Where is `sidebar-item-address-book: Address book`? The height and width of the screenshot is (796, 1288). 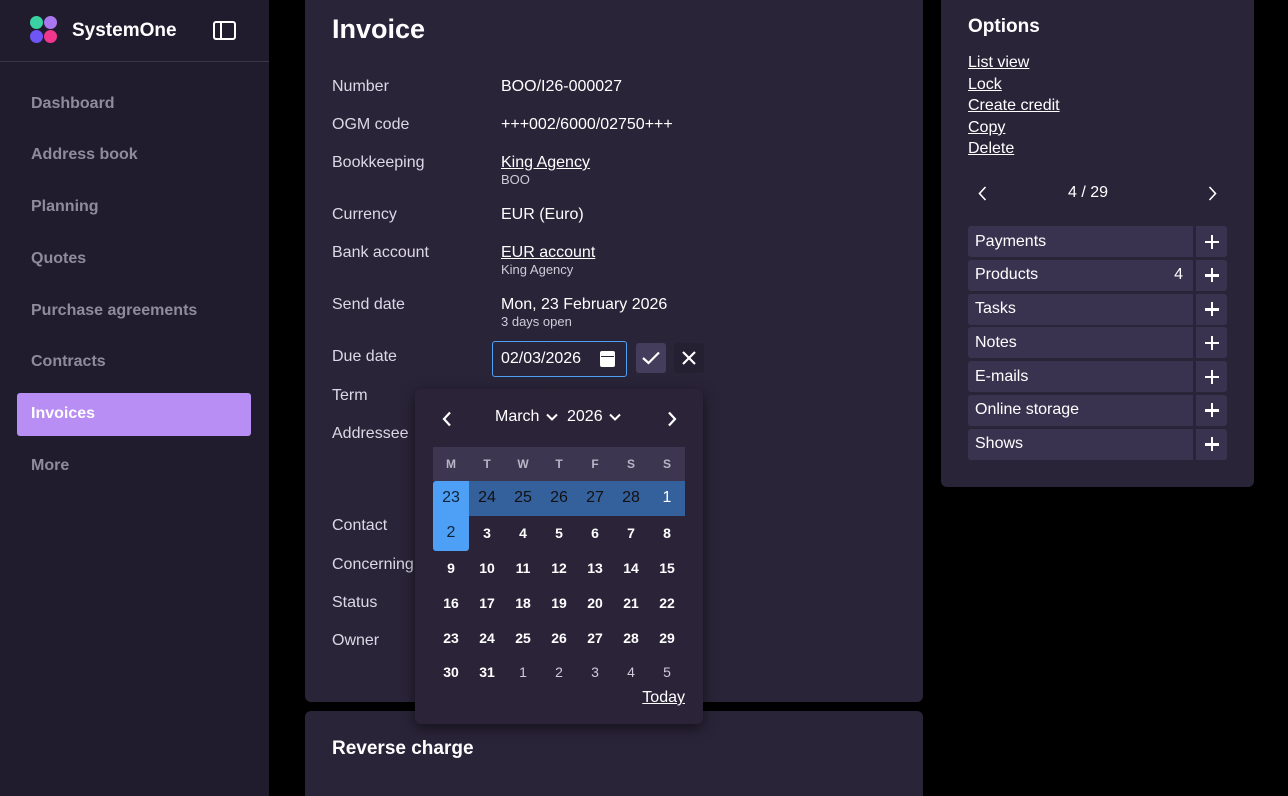
sidebar-item-address-book: Address book is located at coordinates (134, 155).